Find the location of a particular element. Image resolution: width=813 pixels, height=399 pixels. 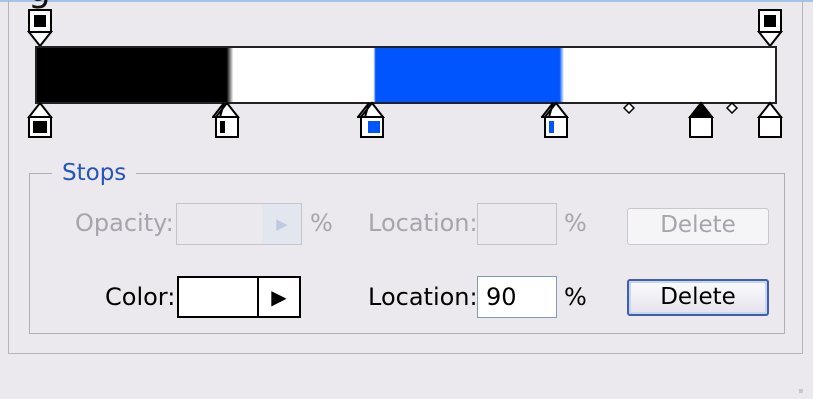

color-location-input is located at coordinates (517, 297).